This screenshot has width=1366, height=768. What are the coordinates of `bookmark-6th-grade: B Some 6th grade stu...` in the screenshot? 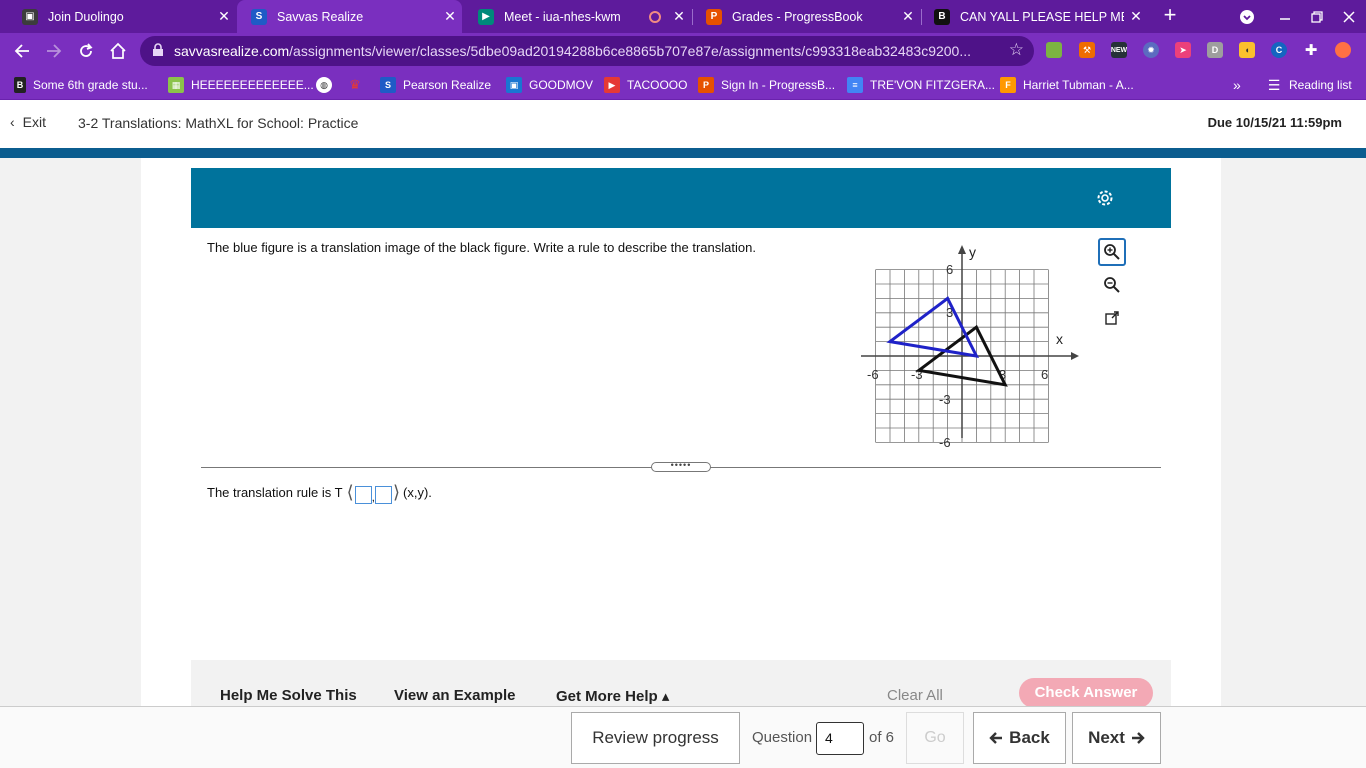 It's located at (81, 85).